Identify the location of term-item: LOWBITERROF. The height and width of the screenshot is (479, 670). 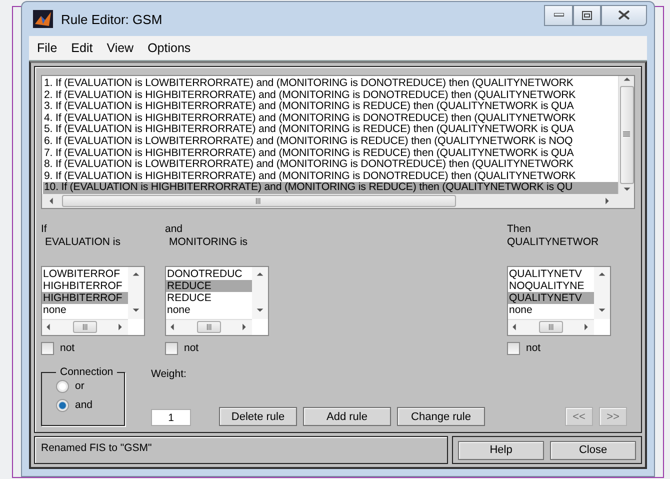
(85, 274).